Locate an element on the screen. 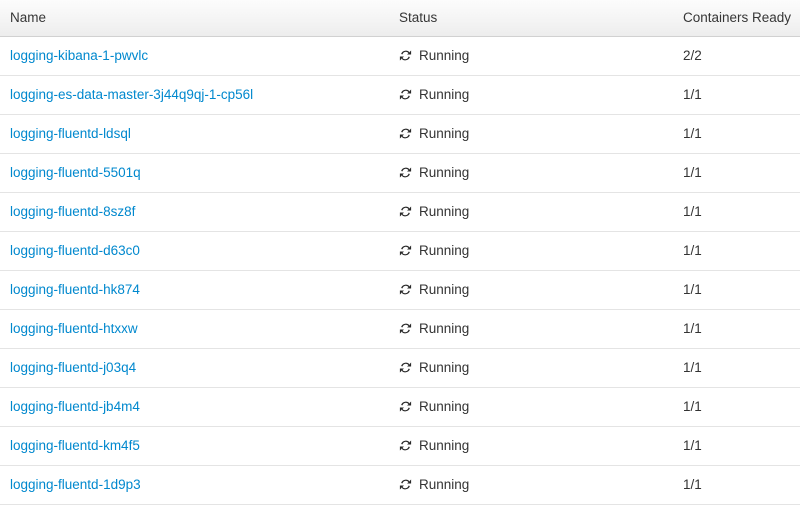 This screenshot has width=800, height=513. cell-name: logging-fluentd-1d9p3 is located at coordinates (194, 485).